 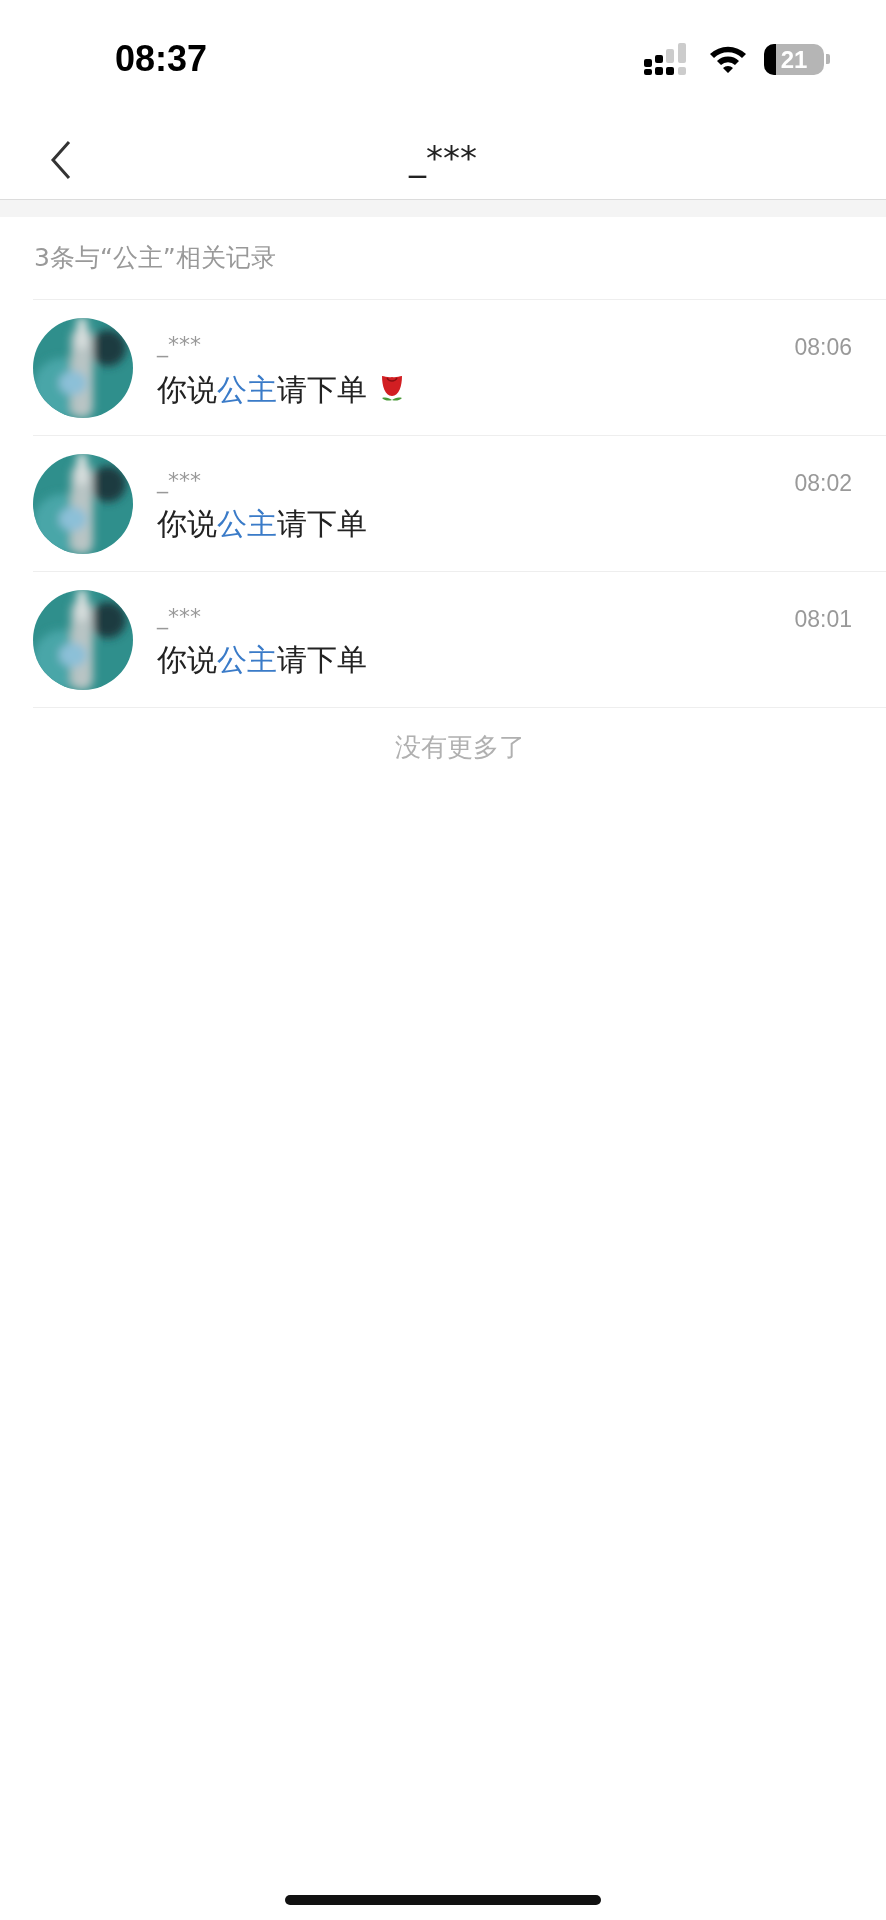 I want to click on status-time: 08:37, so click(x=161, y=59).